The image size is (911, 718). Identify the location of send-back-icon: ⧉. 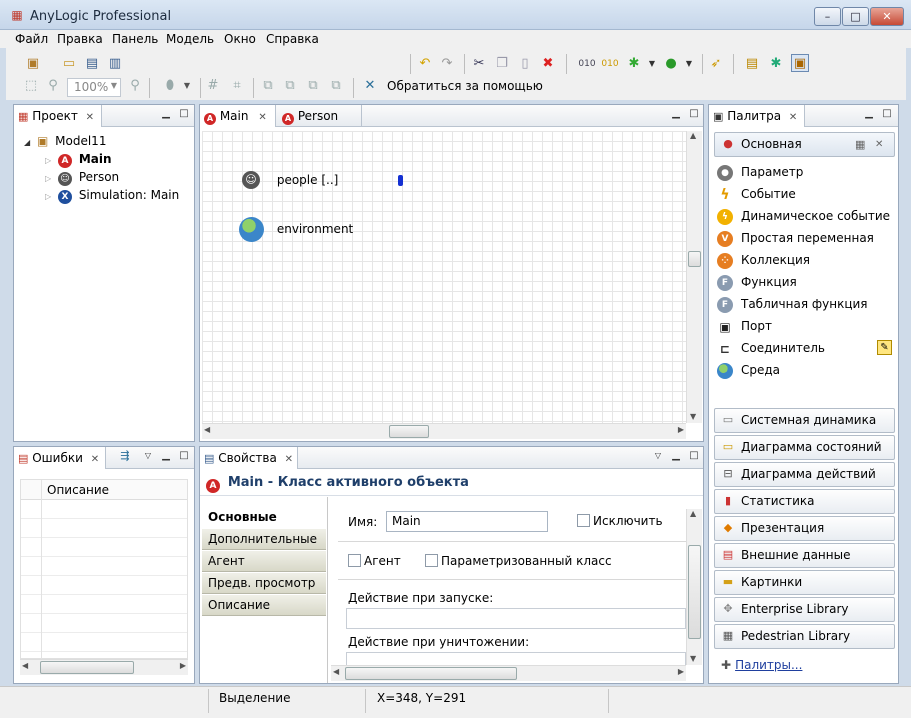
(336, 86).